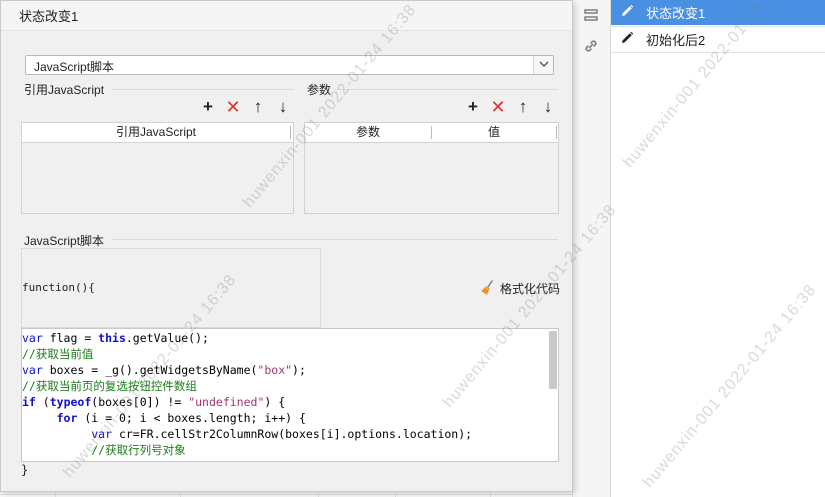 The image size is (825, 497). Describe the element at coordinates (431, 133) in the screenshot. I see `table-header: 参数 值` at that location.